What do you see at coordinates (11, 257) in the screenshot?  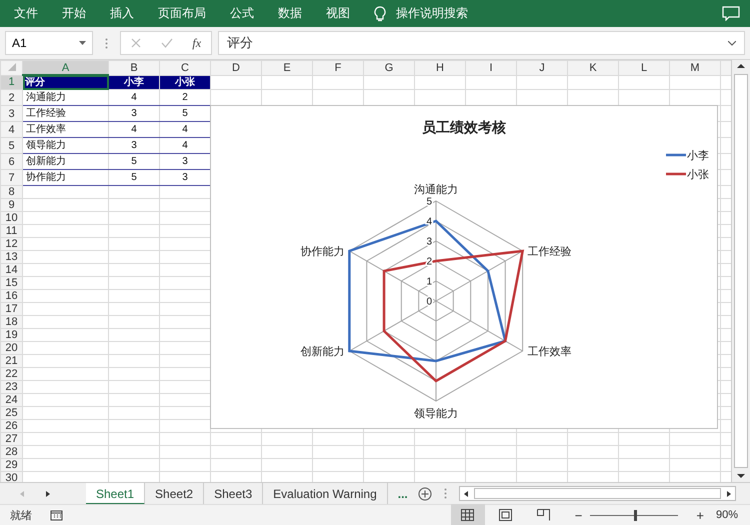 I see `row-header: 13` at bounding box center [11, 257].